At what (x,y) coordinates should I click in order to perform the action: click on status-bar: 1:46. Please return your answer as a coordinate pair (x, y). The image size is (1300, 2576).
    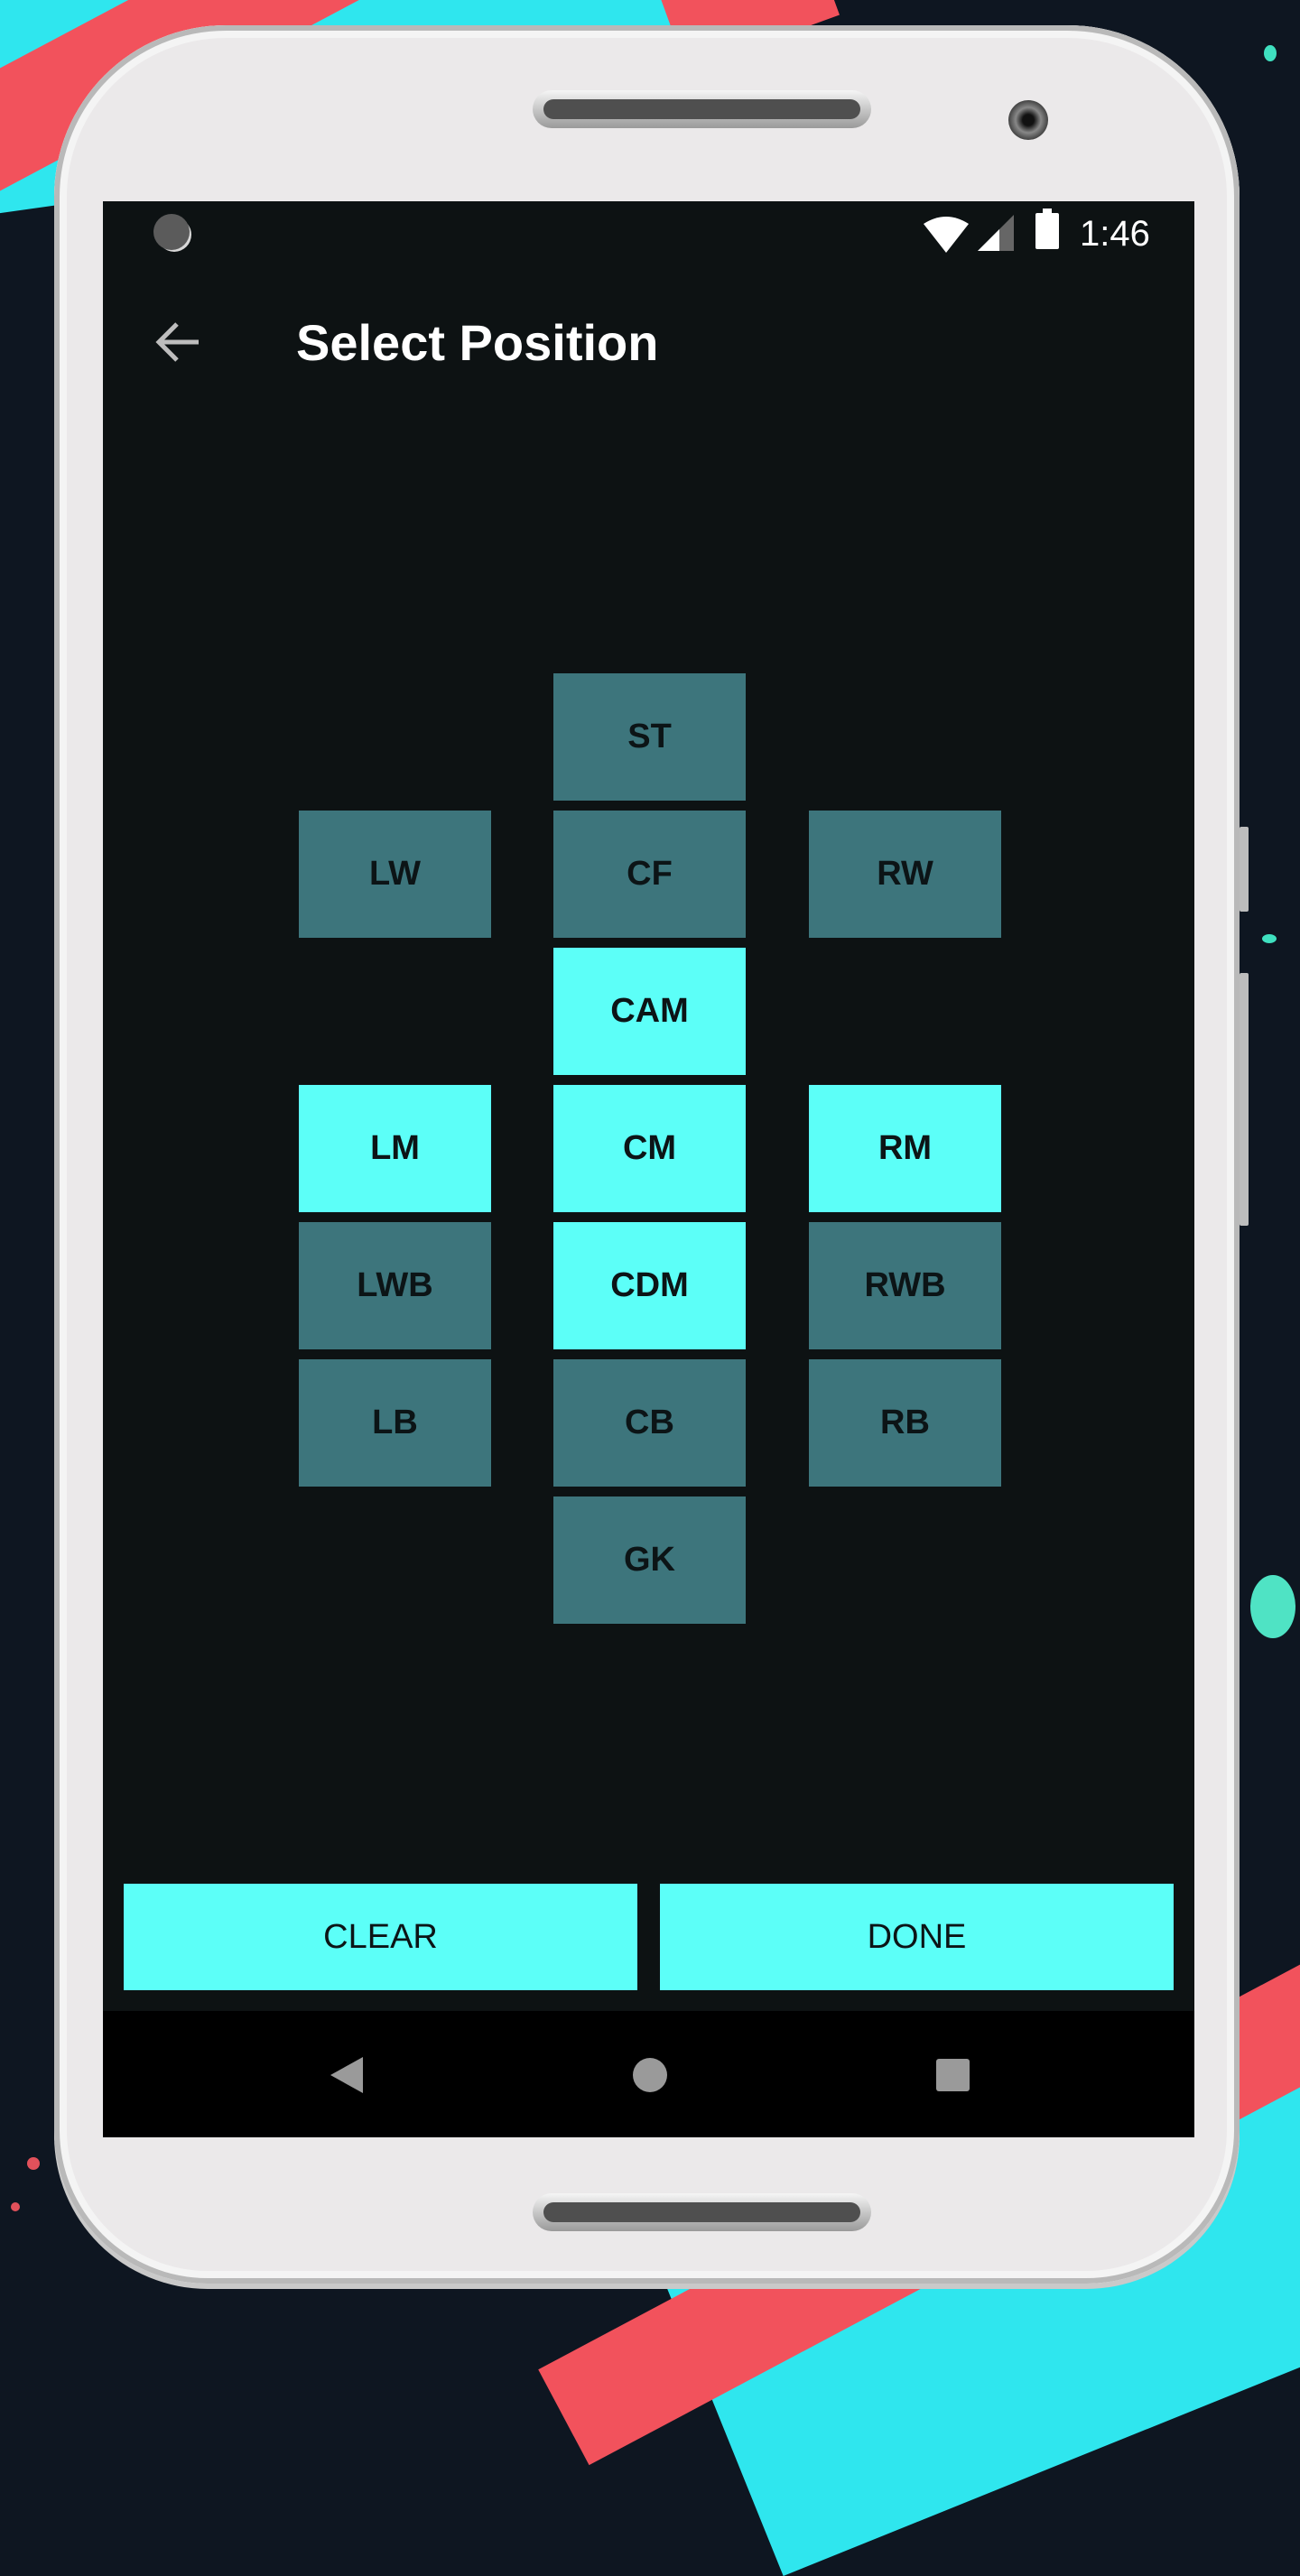
    Looking at the image, I should click on (649, 232).